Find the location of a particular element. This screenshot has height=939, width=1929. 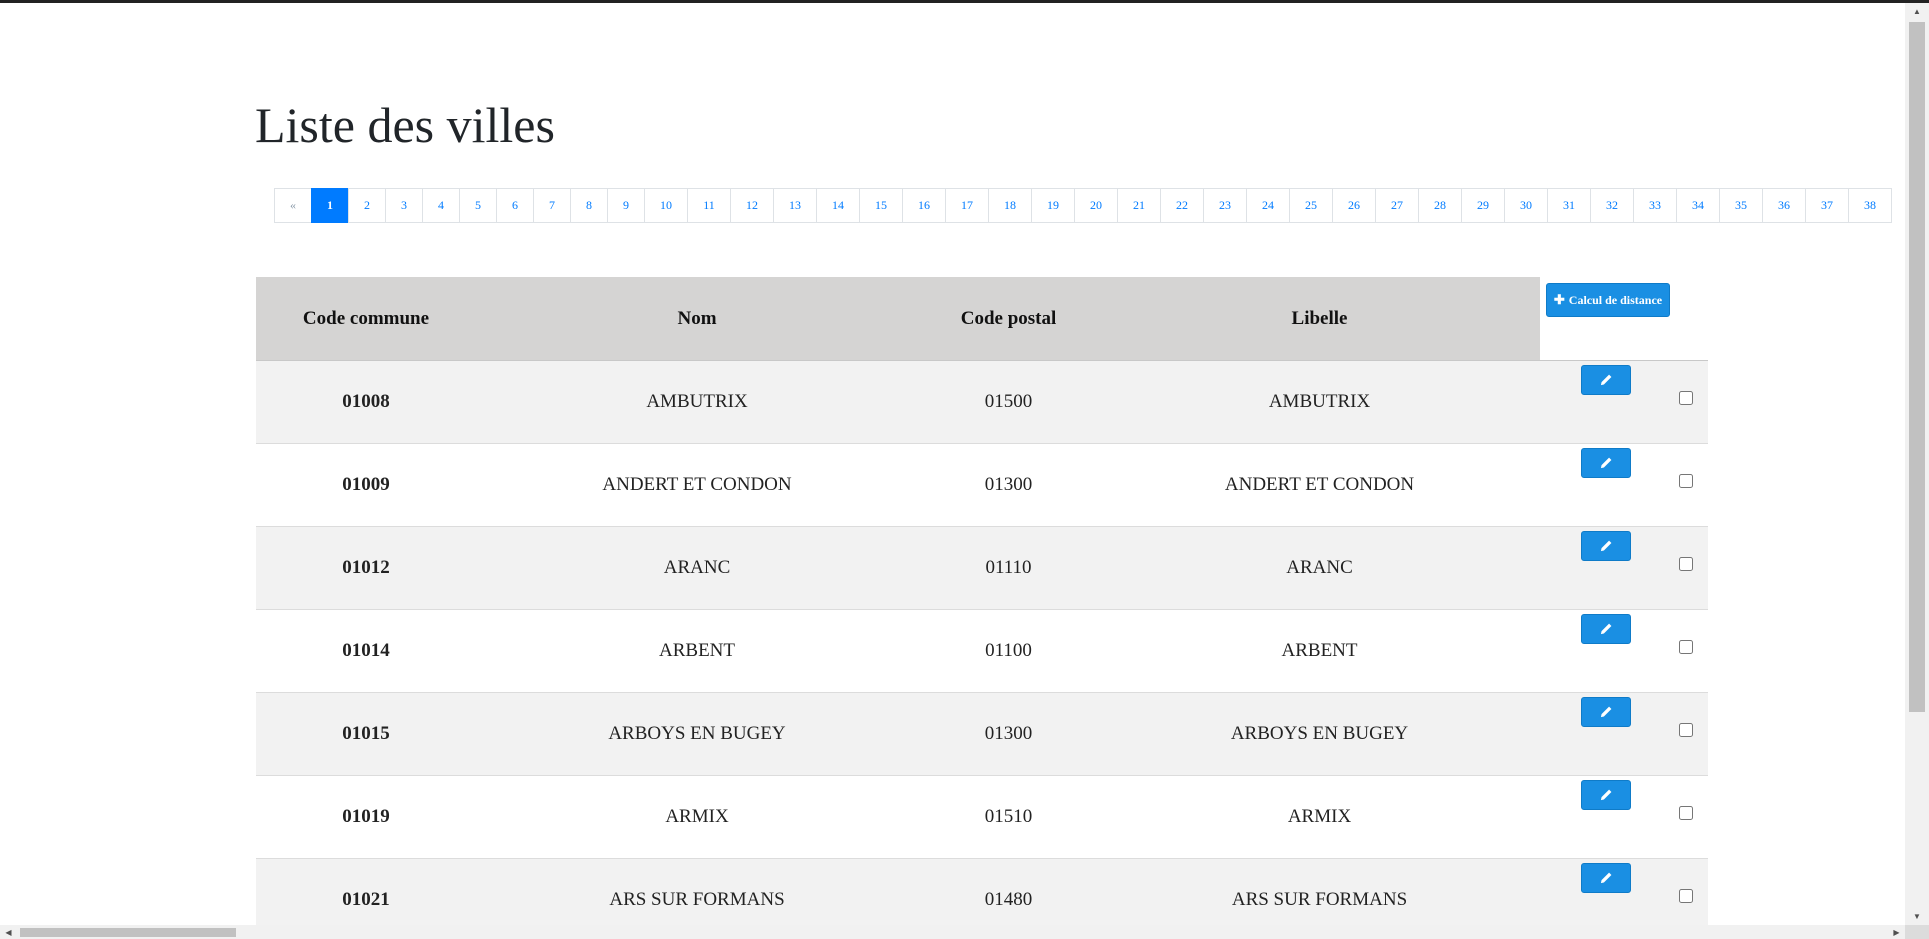

pagination-page: 2 is located at coordinates (367, 205).